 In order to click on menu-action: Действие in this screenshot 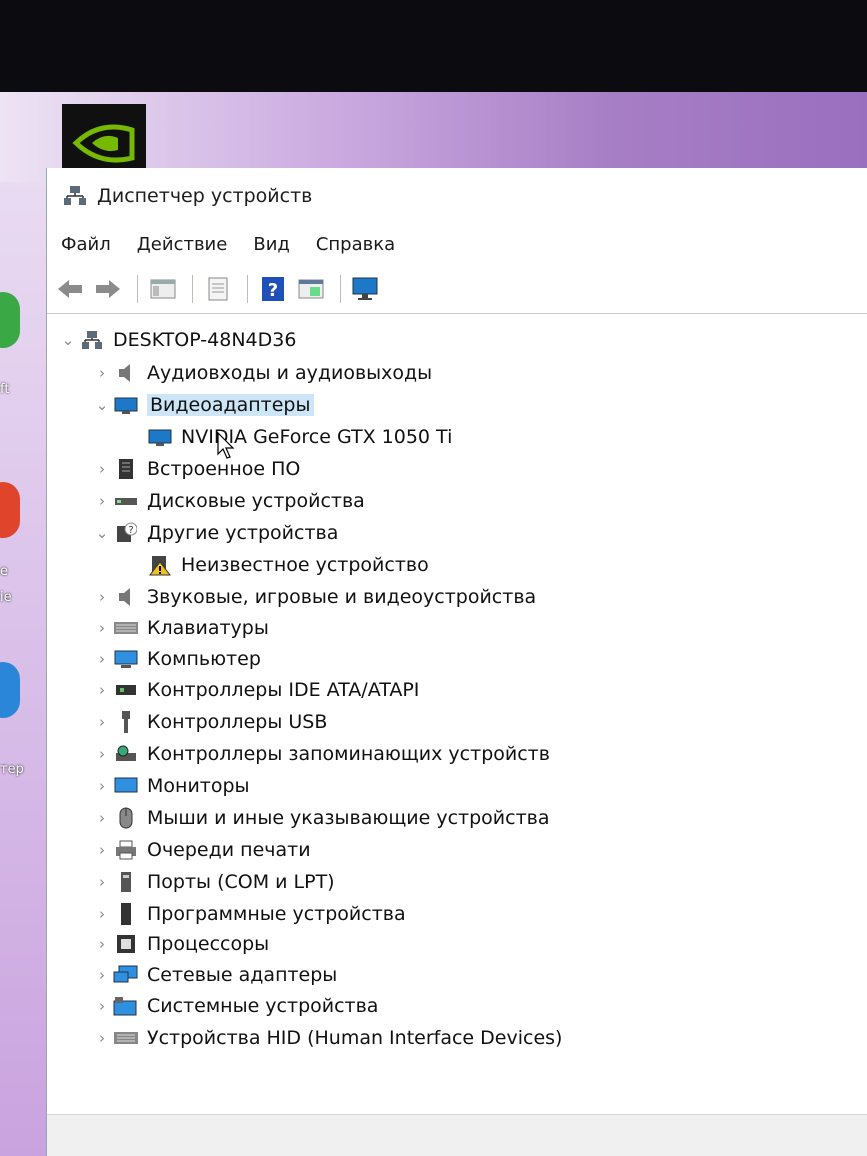, I will do `click(182, 244)`.